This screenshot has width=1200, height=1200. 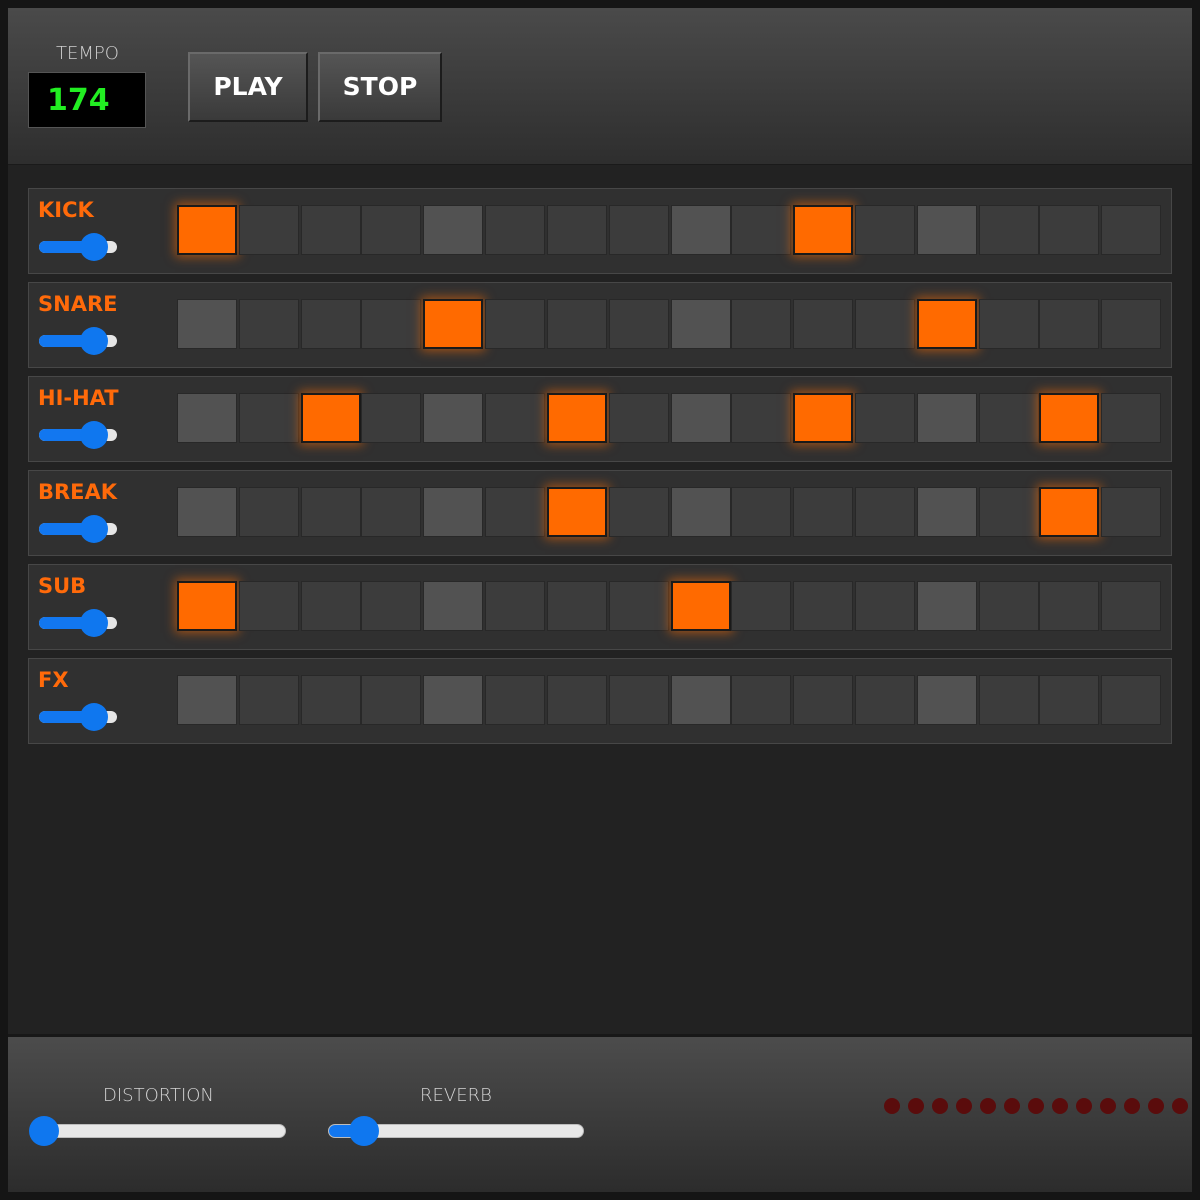 I want to click on stop-button: STOP, so click(x=380, y=87).